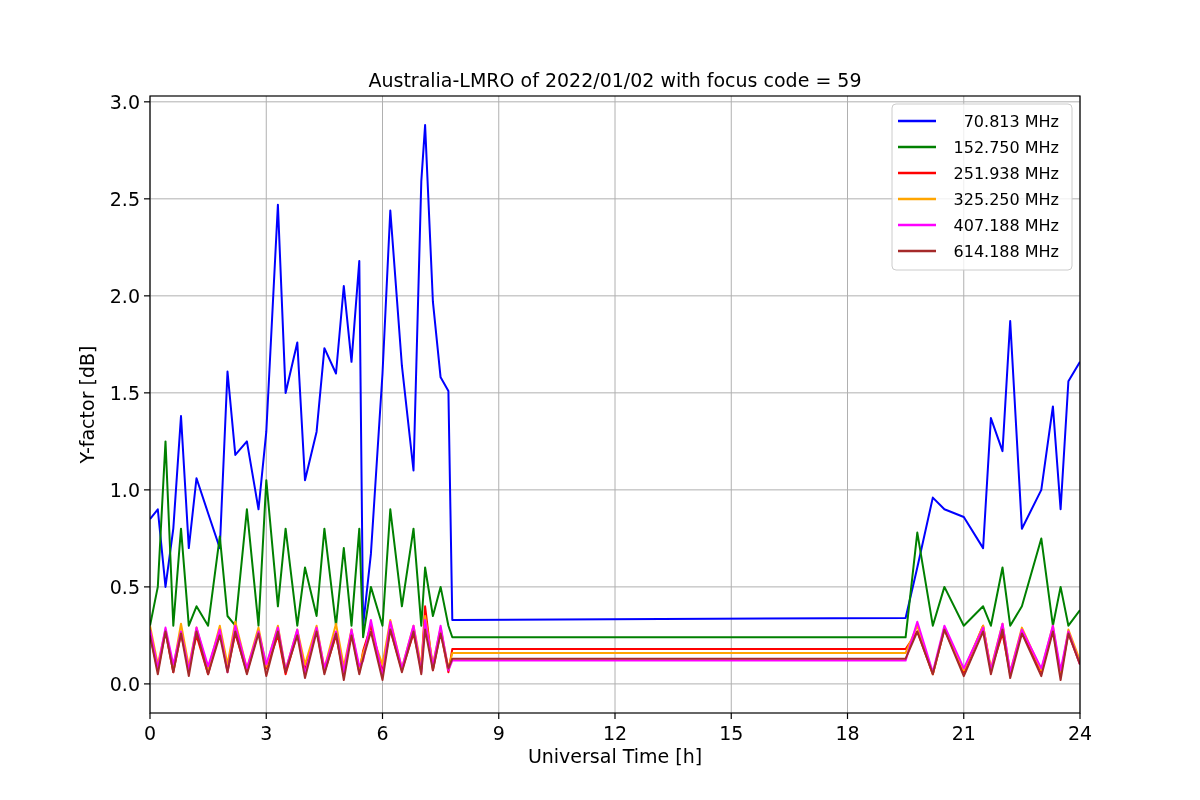  I want to click on tick-label: 21, so click(963, 733).